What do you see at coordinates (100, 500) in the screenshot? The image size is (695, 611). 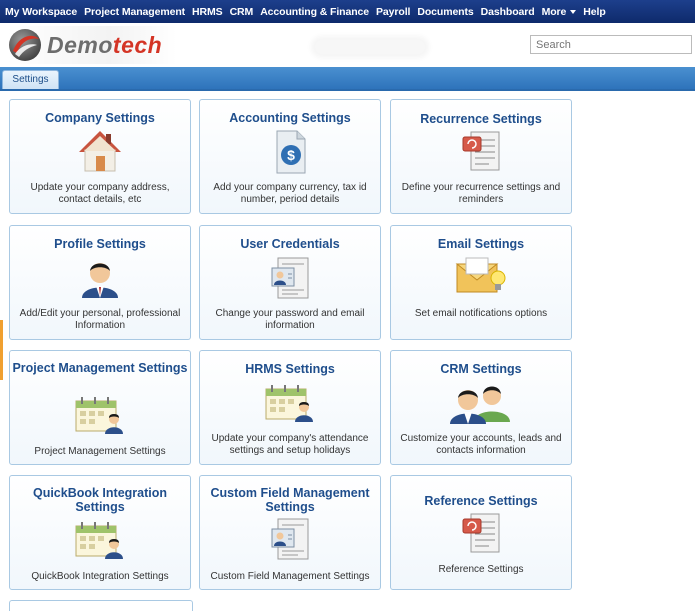 I see `card-title: QuickBook Integration Settings` at bounding box center [100, 500].